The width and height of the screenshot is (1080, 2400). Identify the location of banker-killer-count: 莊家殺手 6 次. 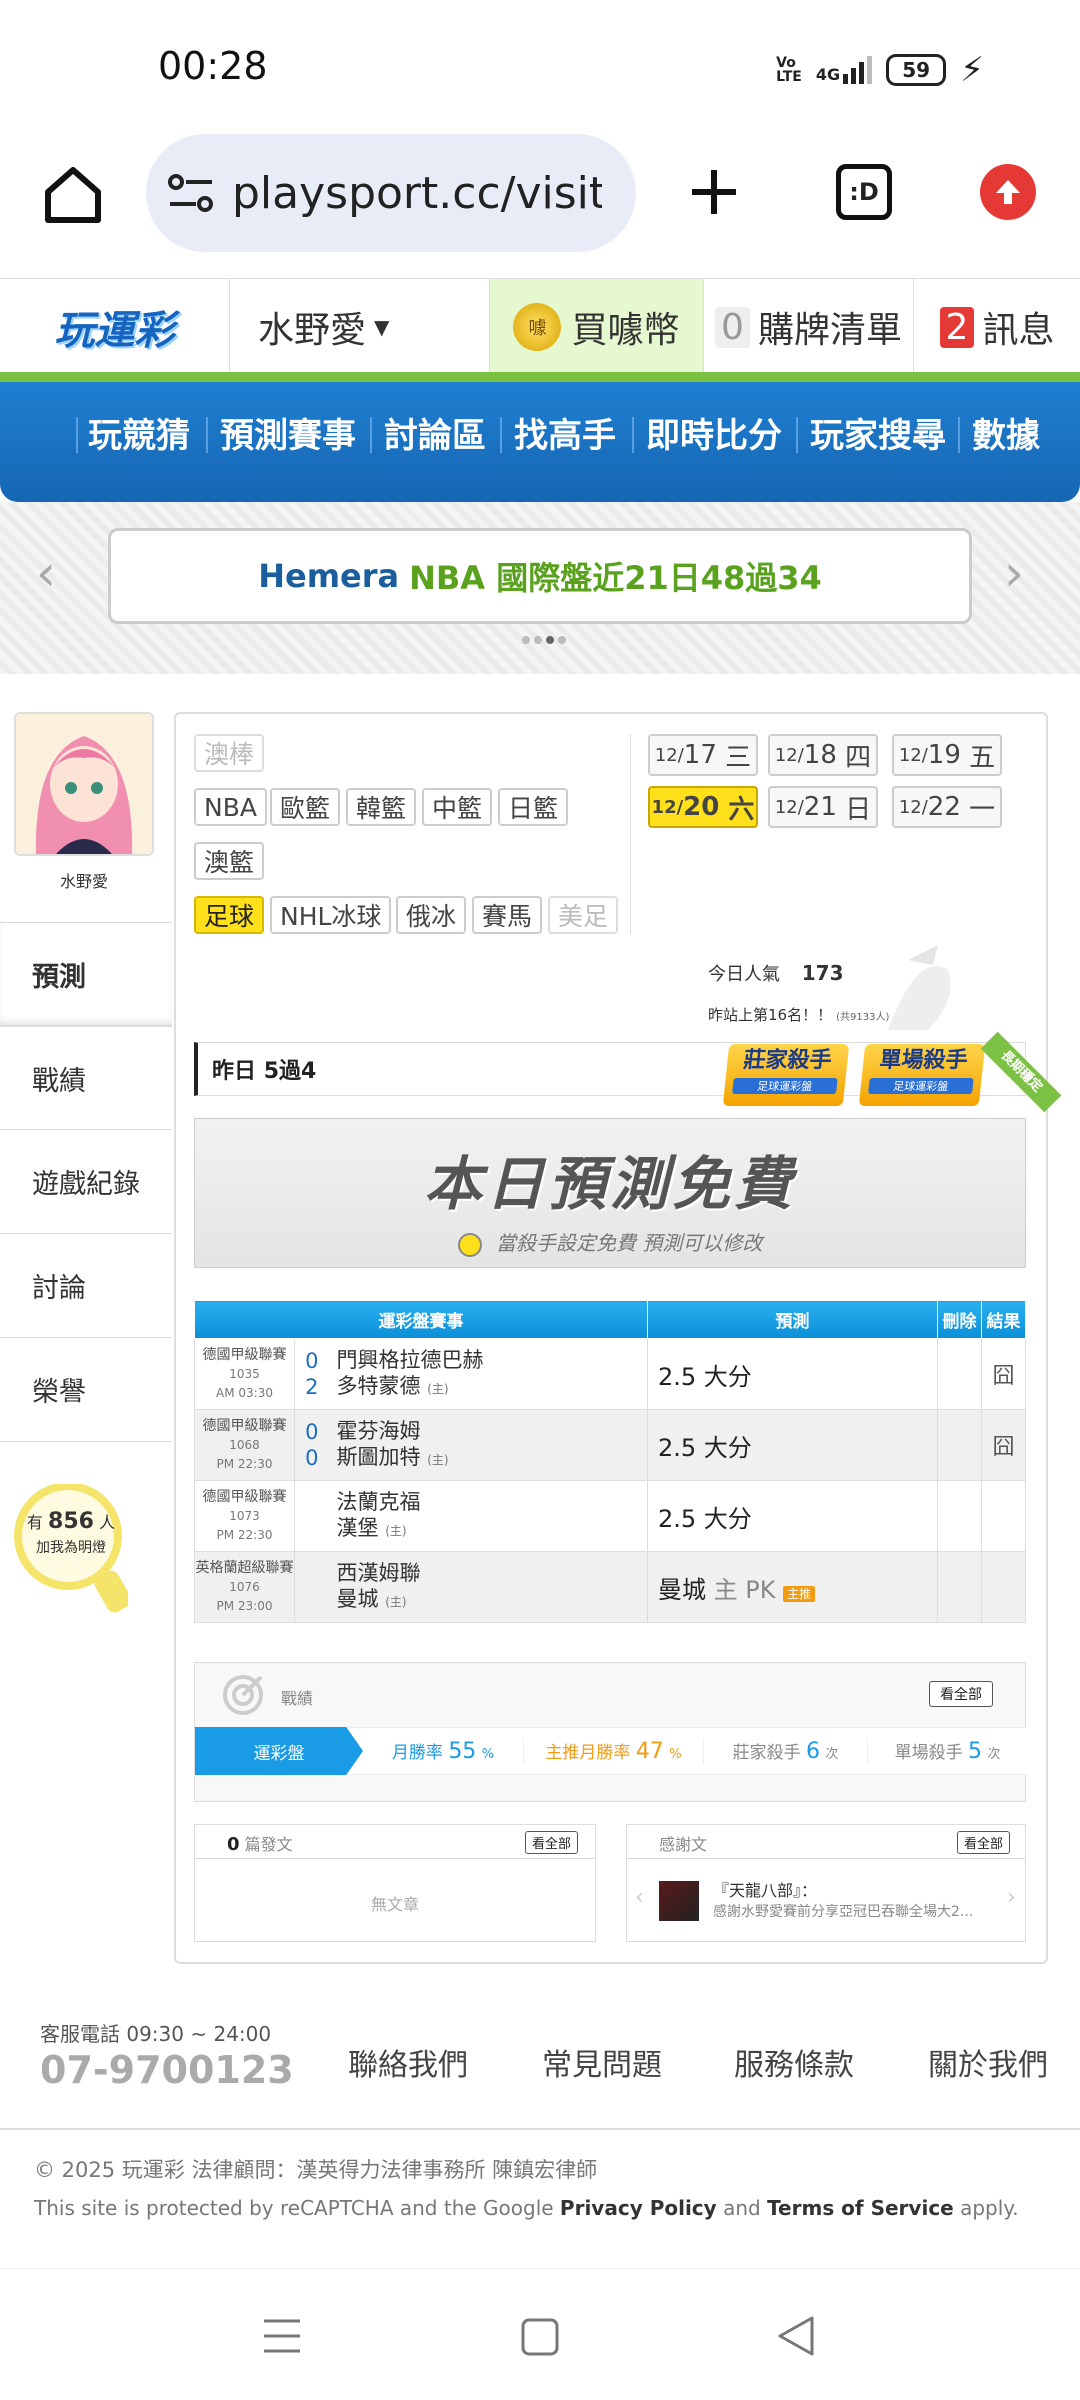
(785, 1751).